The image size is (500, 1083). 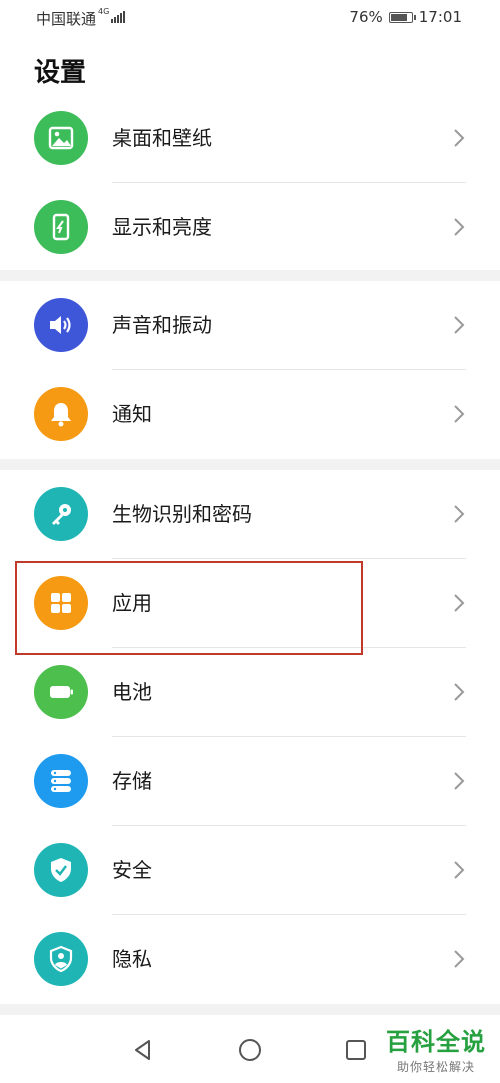 What do you see at coordinates (61, 227) in the screenshot?
I see `display-icon` at bounding box center [61, 227].